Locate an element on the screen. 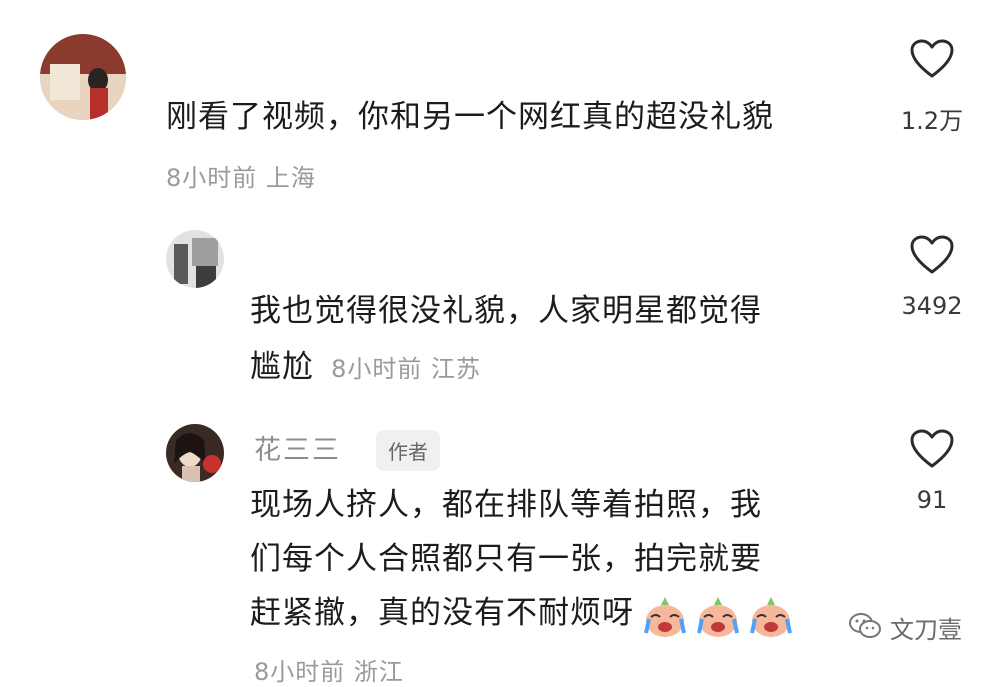 The image size is (1000, 687). author-username: 花三三 is located at coordinates (297, 447).